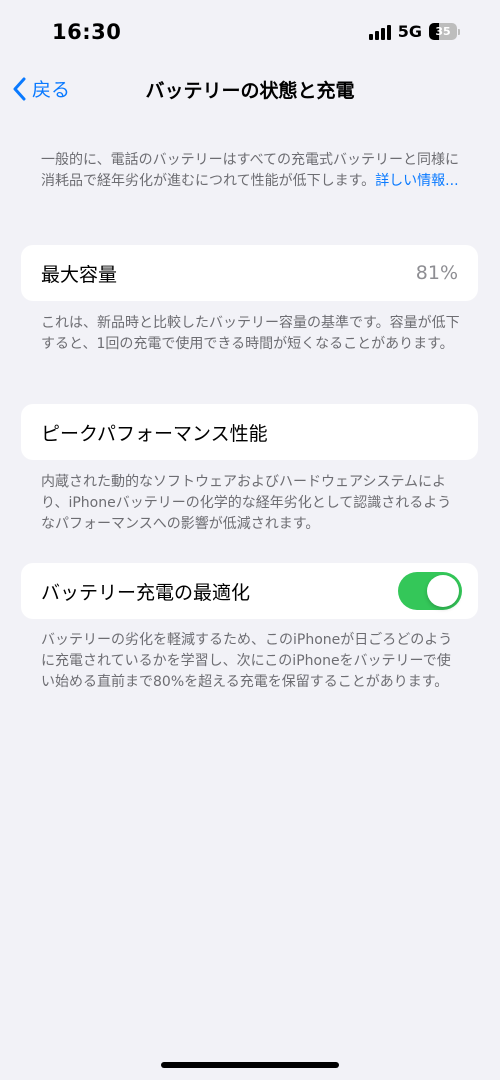 The height and width of the screenshot is (1080, 500). I want to click on toggle-knob, so click(443, 591).